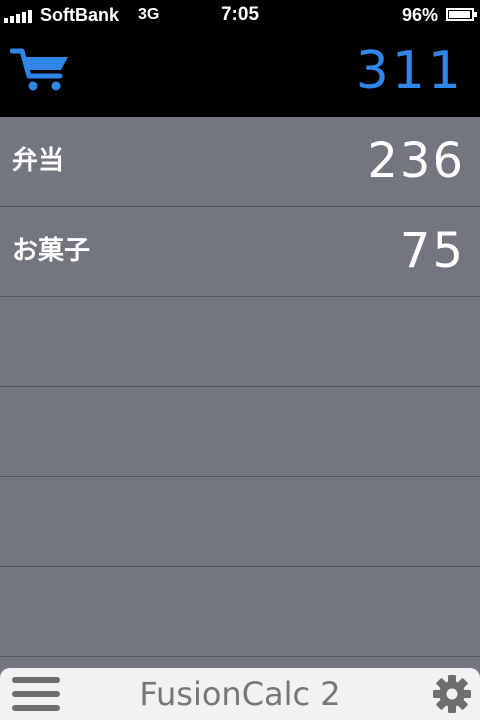  I want to click on list-item: 弁当 236, so click(240, 162).